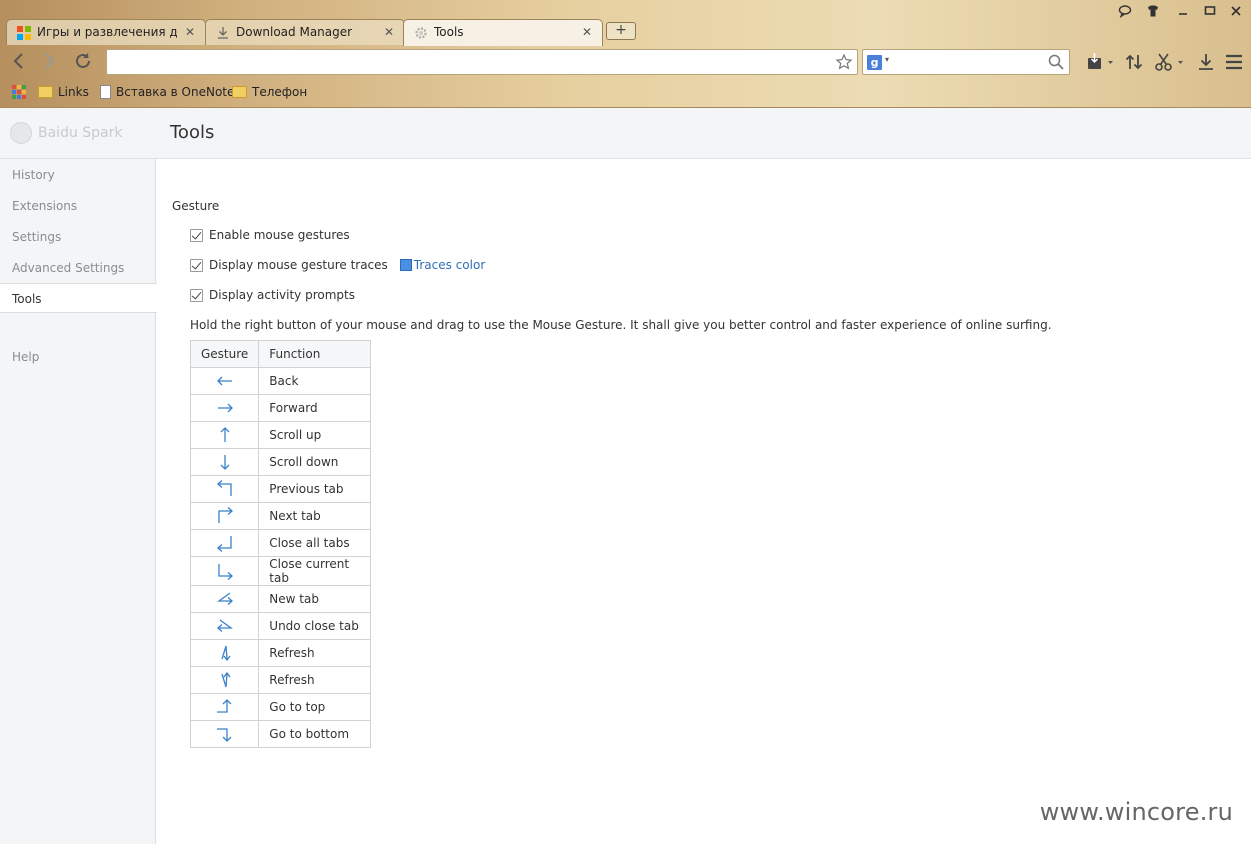  I want to click on function-cell: Scroll up, so click(315, 435).